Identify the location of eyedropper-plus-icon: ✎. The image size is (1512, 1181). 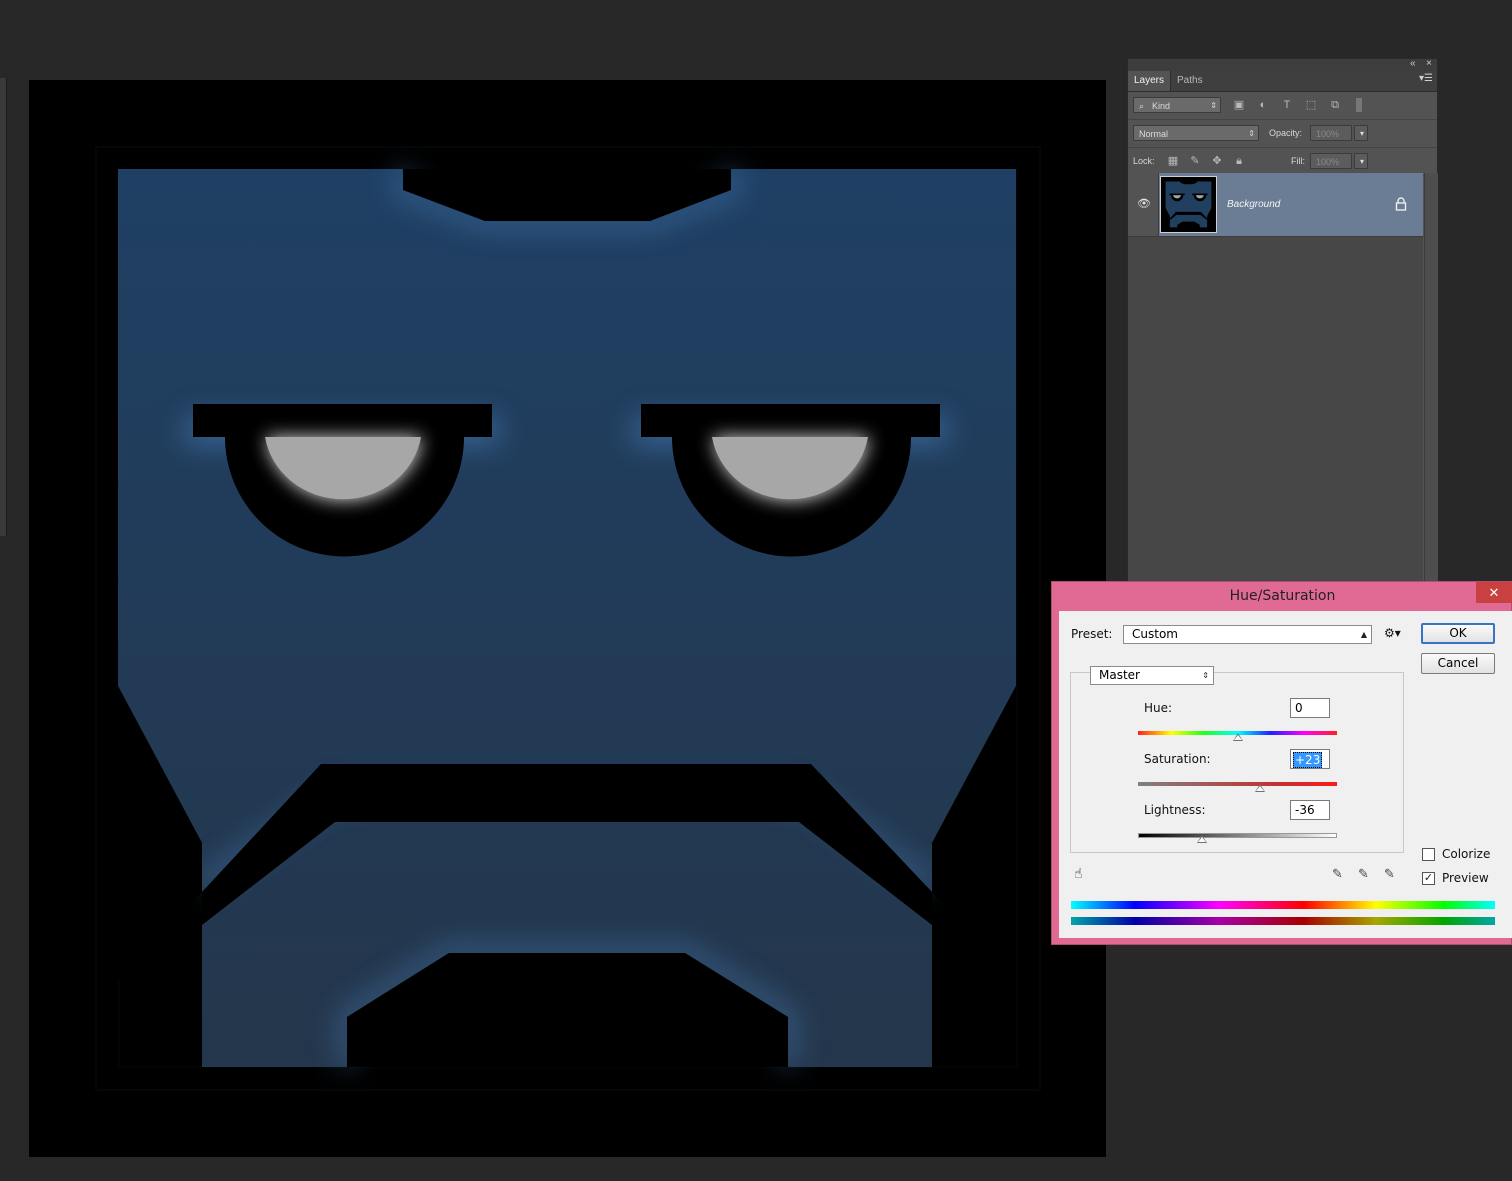
(1363, 874).